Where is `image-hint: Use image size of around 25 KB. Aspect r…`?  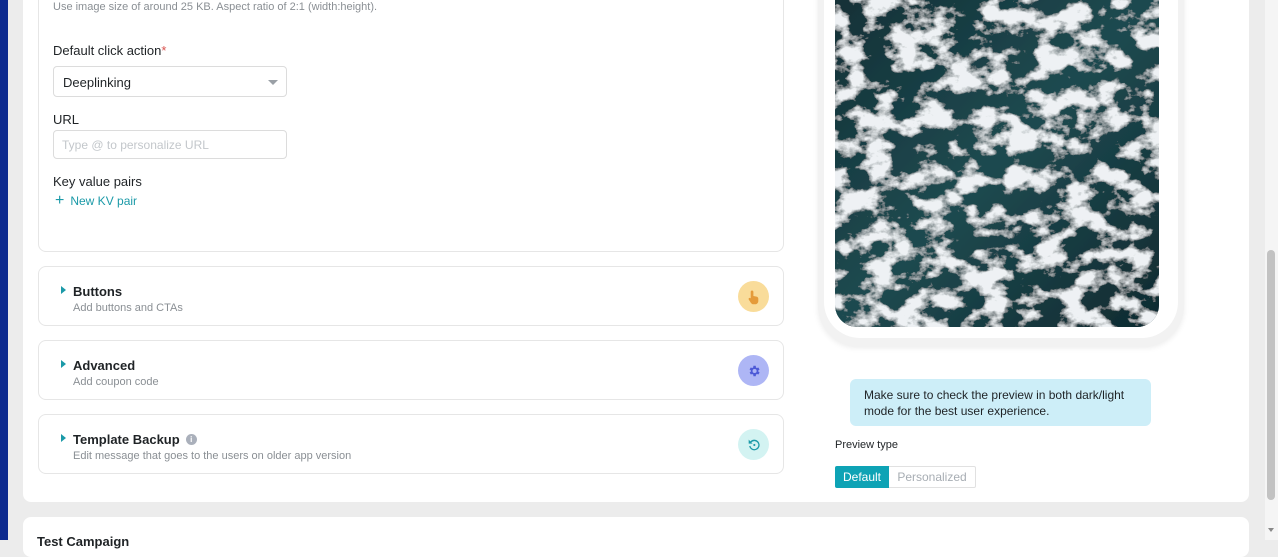
image-hint: Use image size of around 25 KB. Aspect r… is located at coordinates (215, 7).